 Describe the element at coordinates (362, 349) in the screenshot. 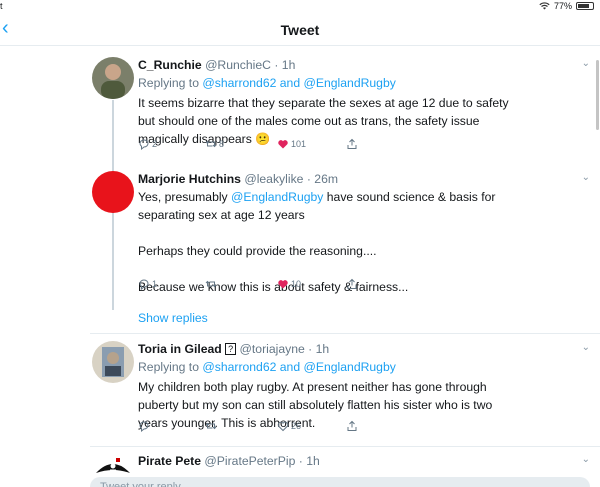

I see `tweet-header: Toria in Gilead ? @toriajayne · 1h` at that location.